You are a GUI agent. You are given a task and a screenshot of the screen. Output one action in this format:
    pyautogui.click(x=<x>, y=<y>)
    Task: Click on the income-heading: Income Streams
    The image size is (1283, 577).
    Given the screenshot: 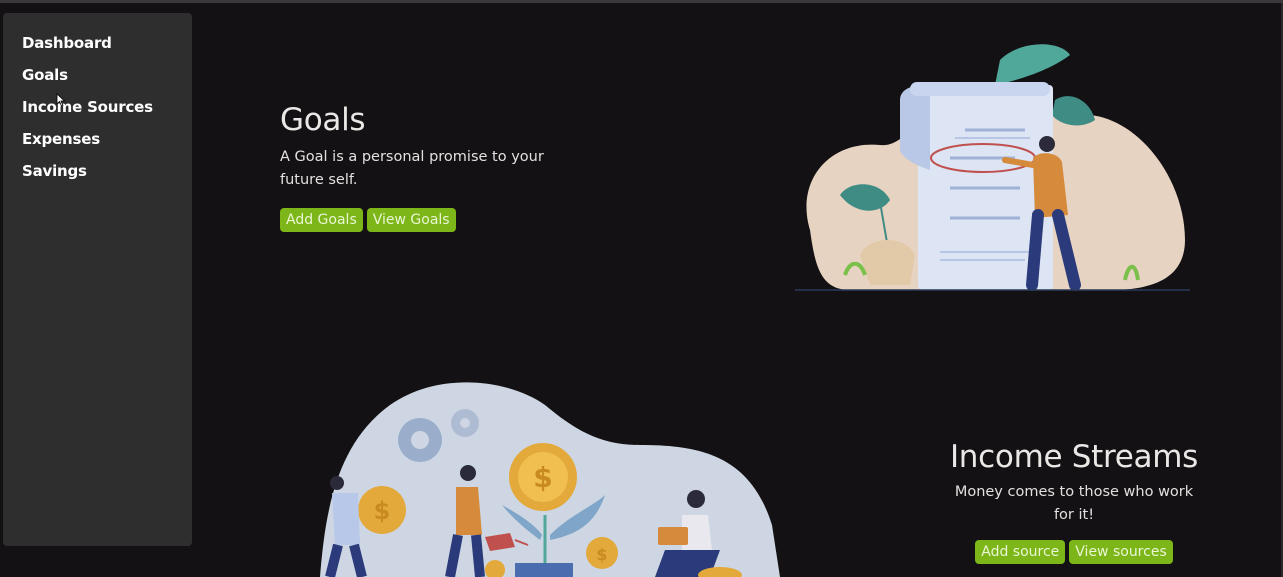 What is the action you would take?
    pyautogui.click(x=1074, y=457)
    